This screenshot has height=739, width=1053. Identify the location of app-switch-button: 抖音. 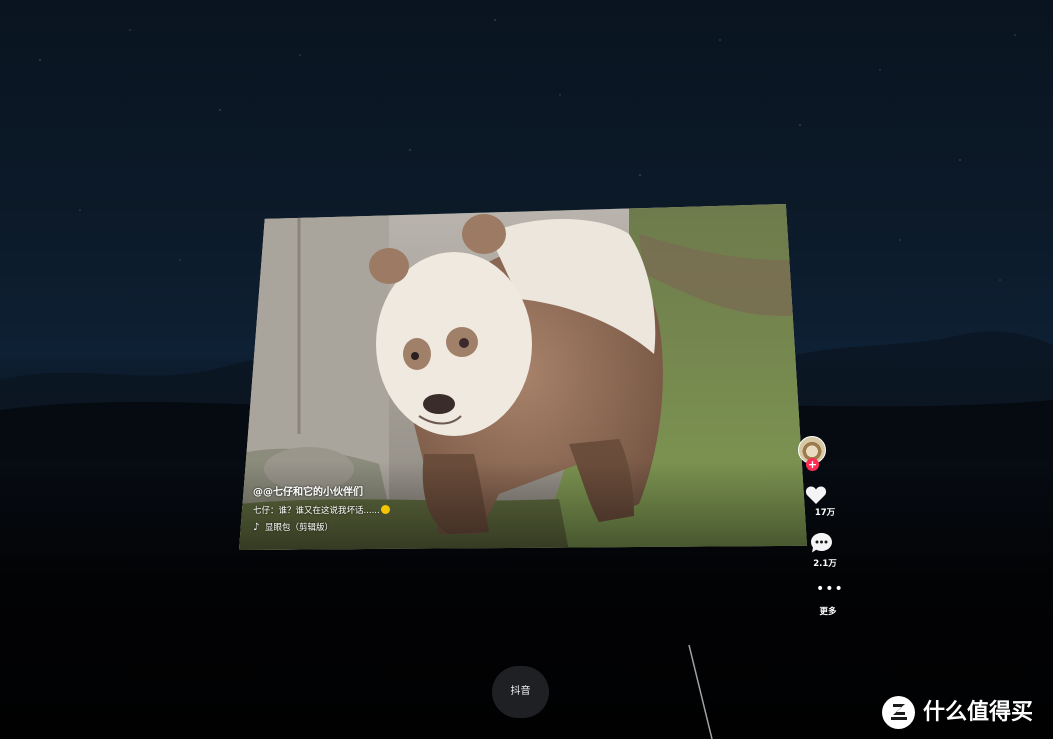
(520, 692).